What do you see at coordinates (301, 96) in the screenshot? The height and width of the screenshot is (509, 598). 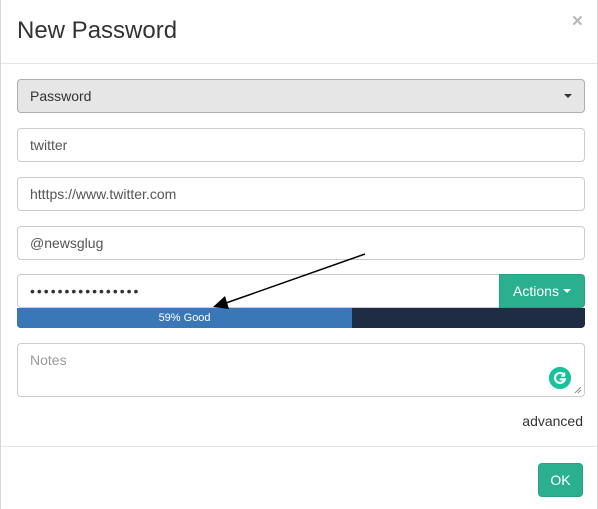 I see `entry-type-select: Password` at bounding box center [301, 96].